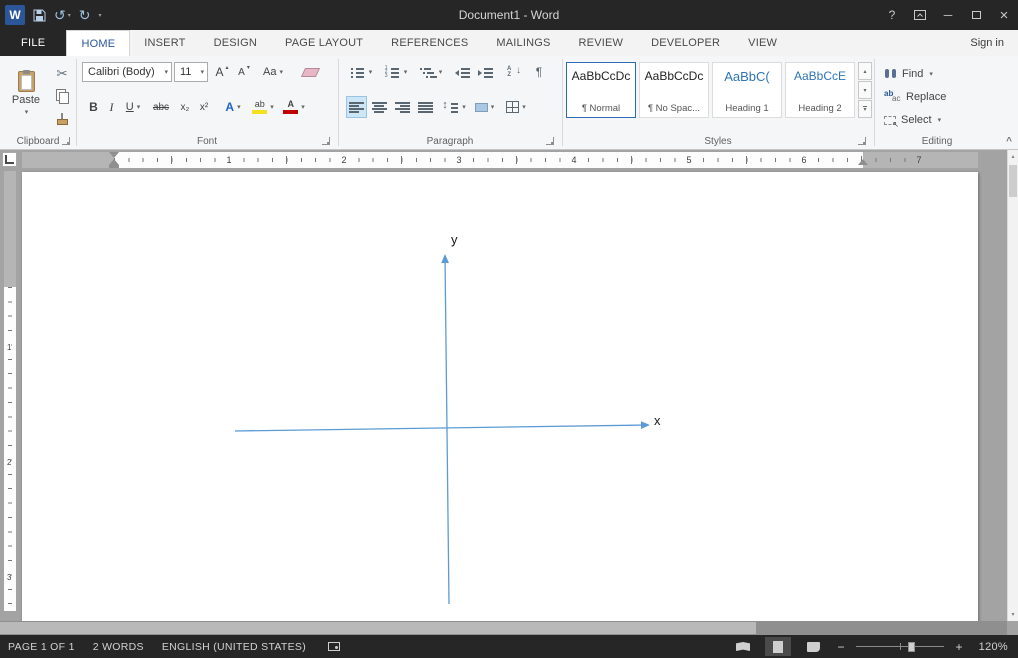 Image resolution: width=1018 pixels, height=658 pixels. What do you see at coordinates (601, 90) in the screenshot?
I see `style-normal: AaBbCcDc ¶ Normal` at bounding box center [601, 90].